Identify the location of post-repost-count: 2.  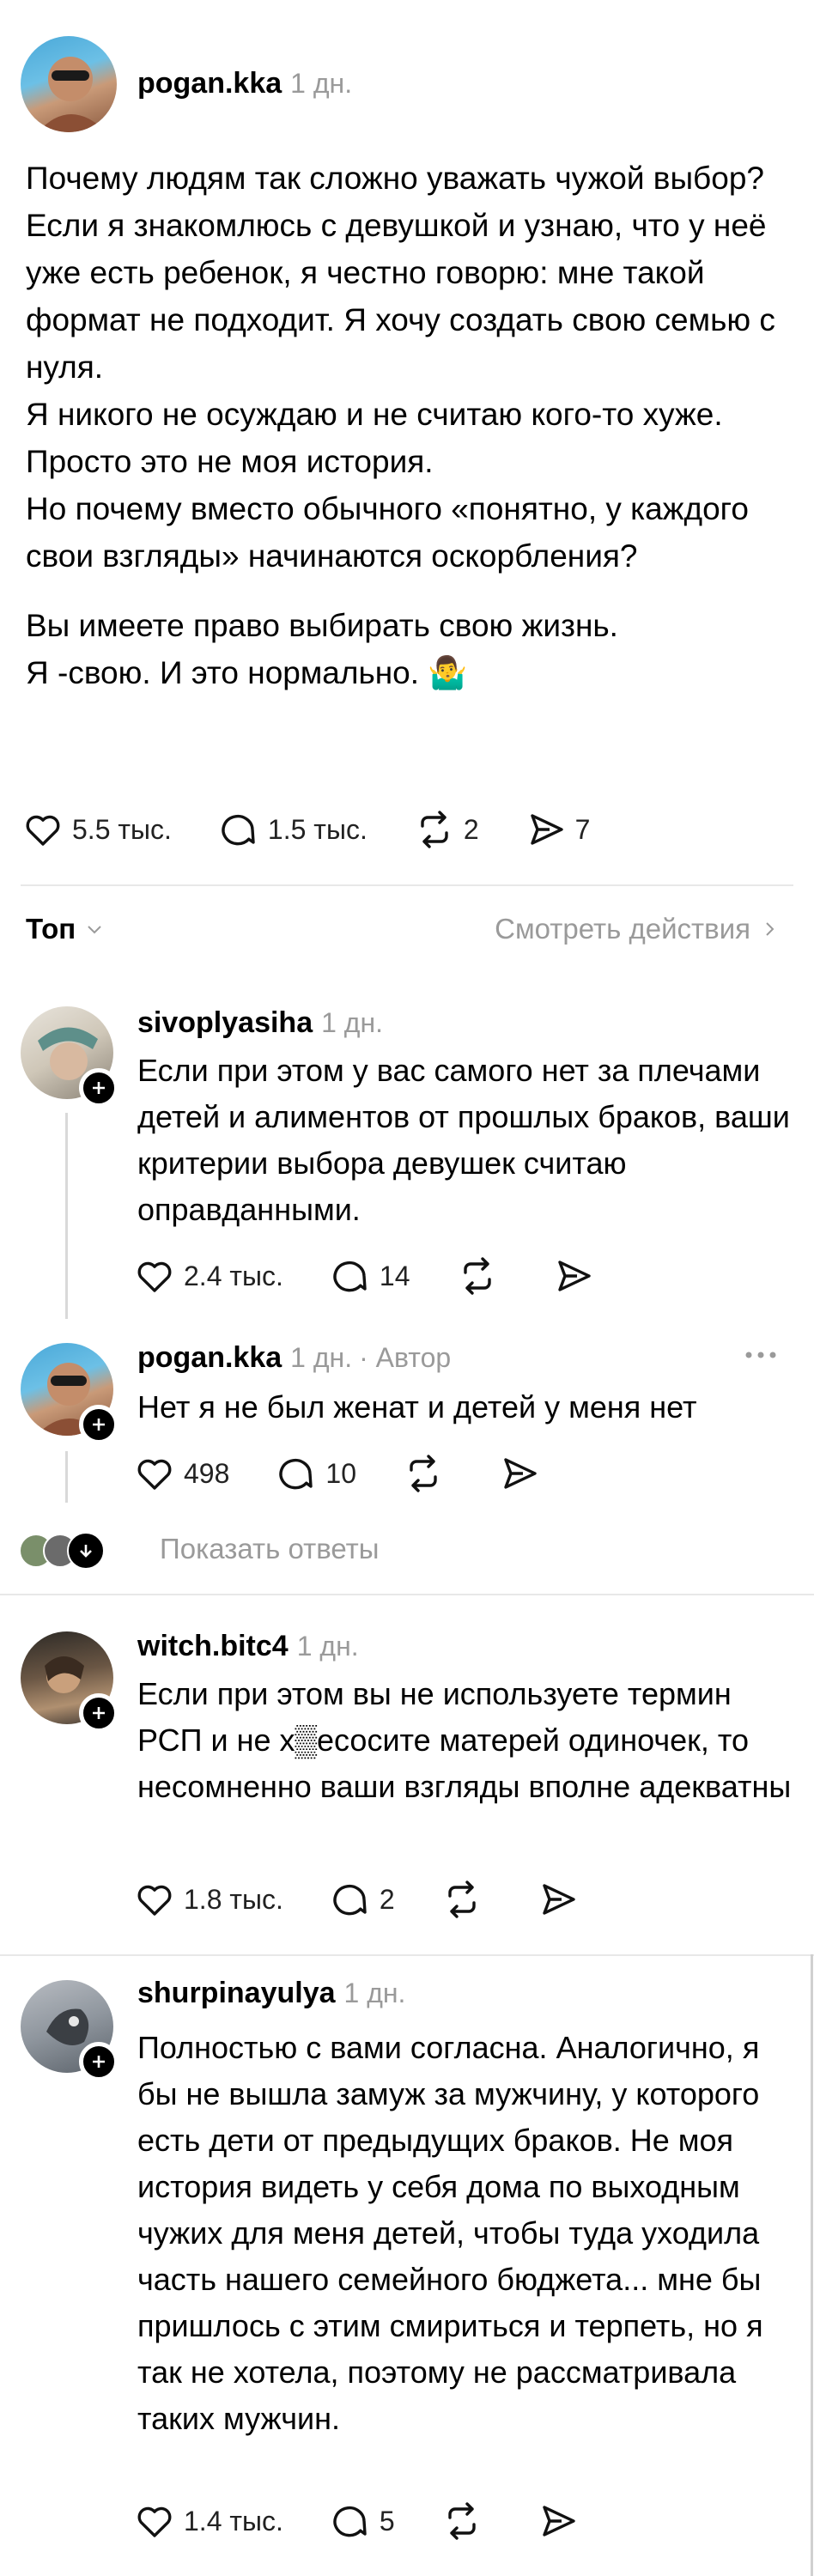
(471, 829).